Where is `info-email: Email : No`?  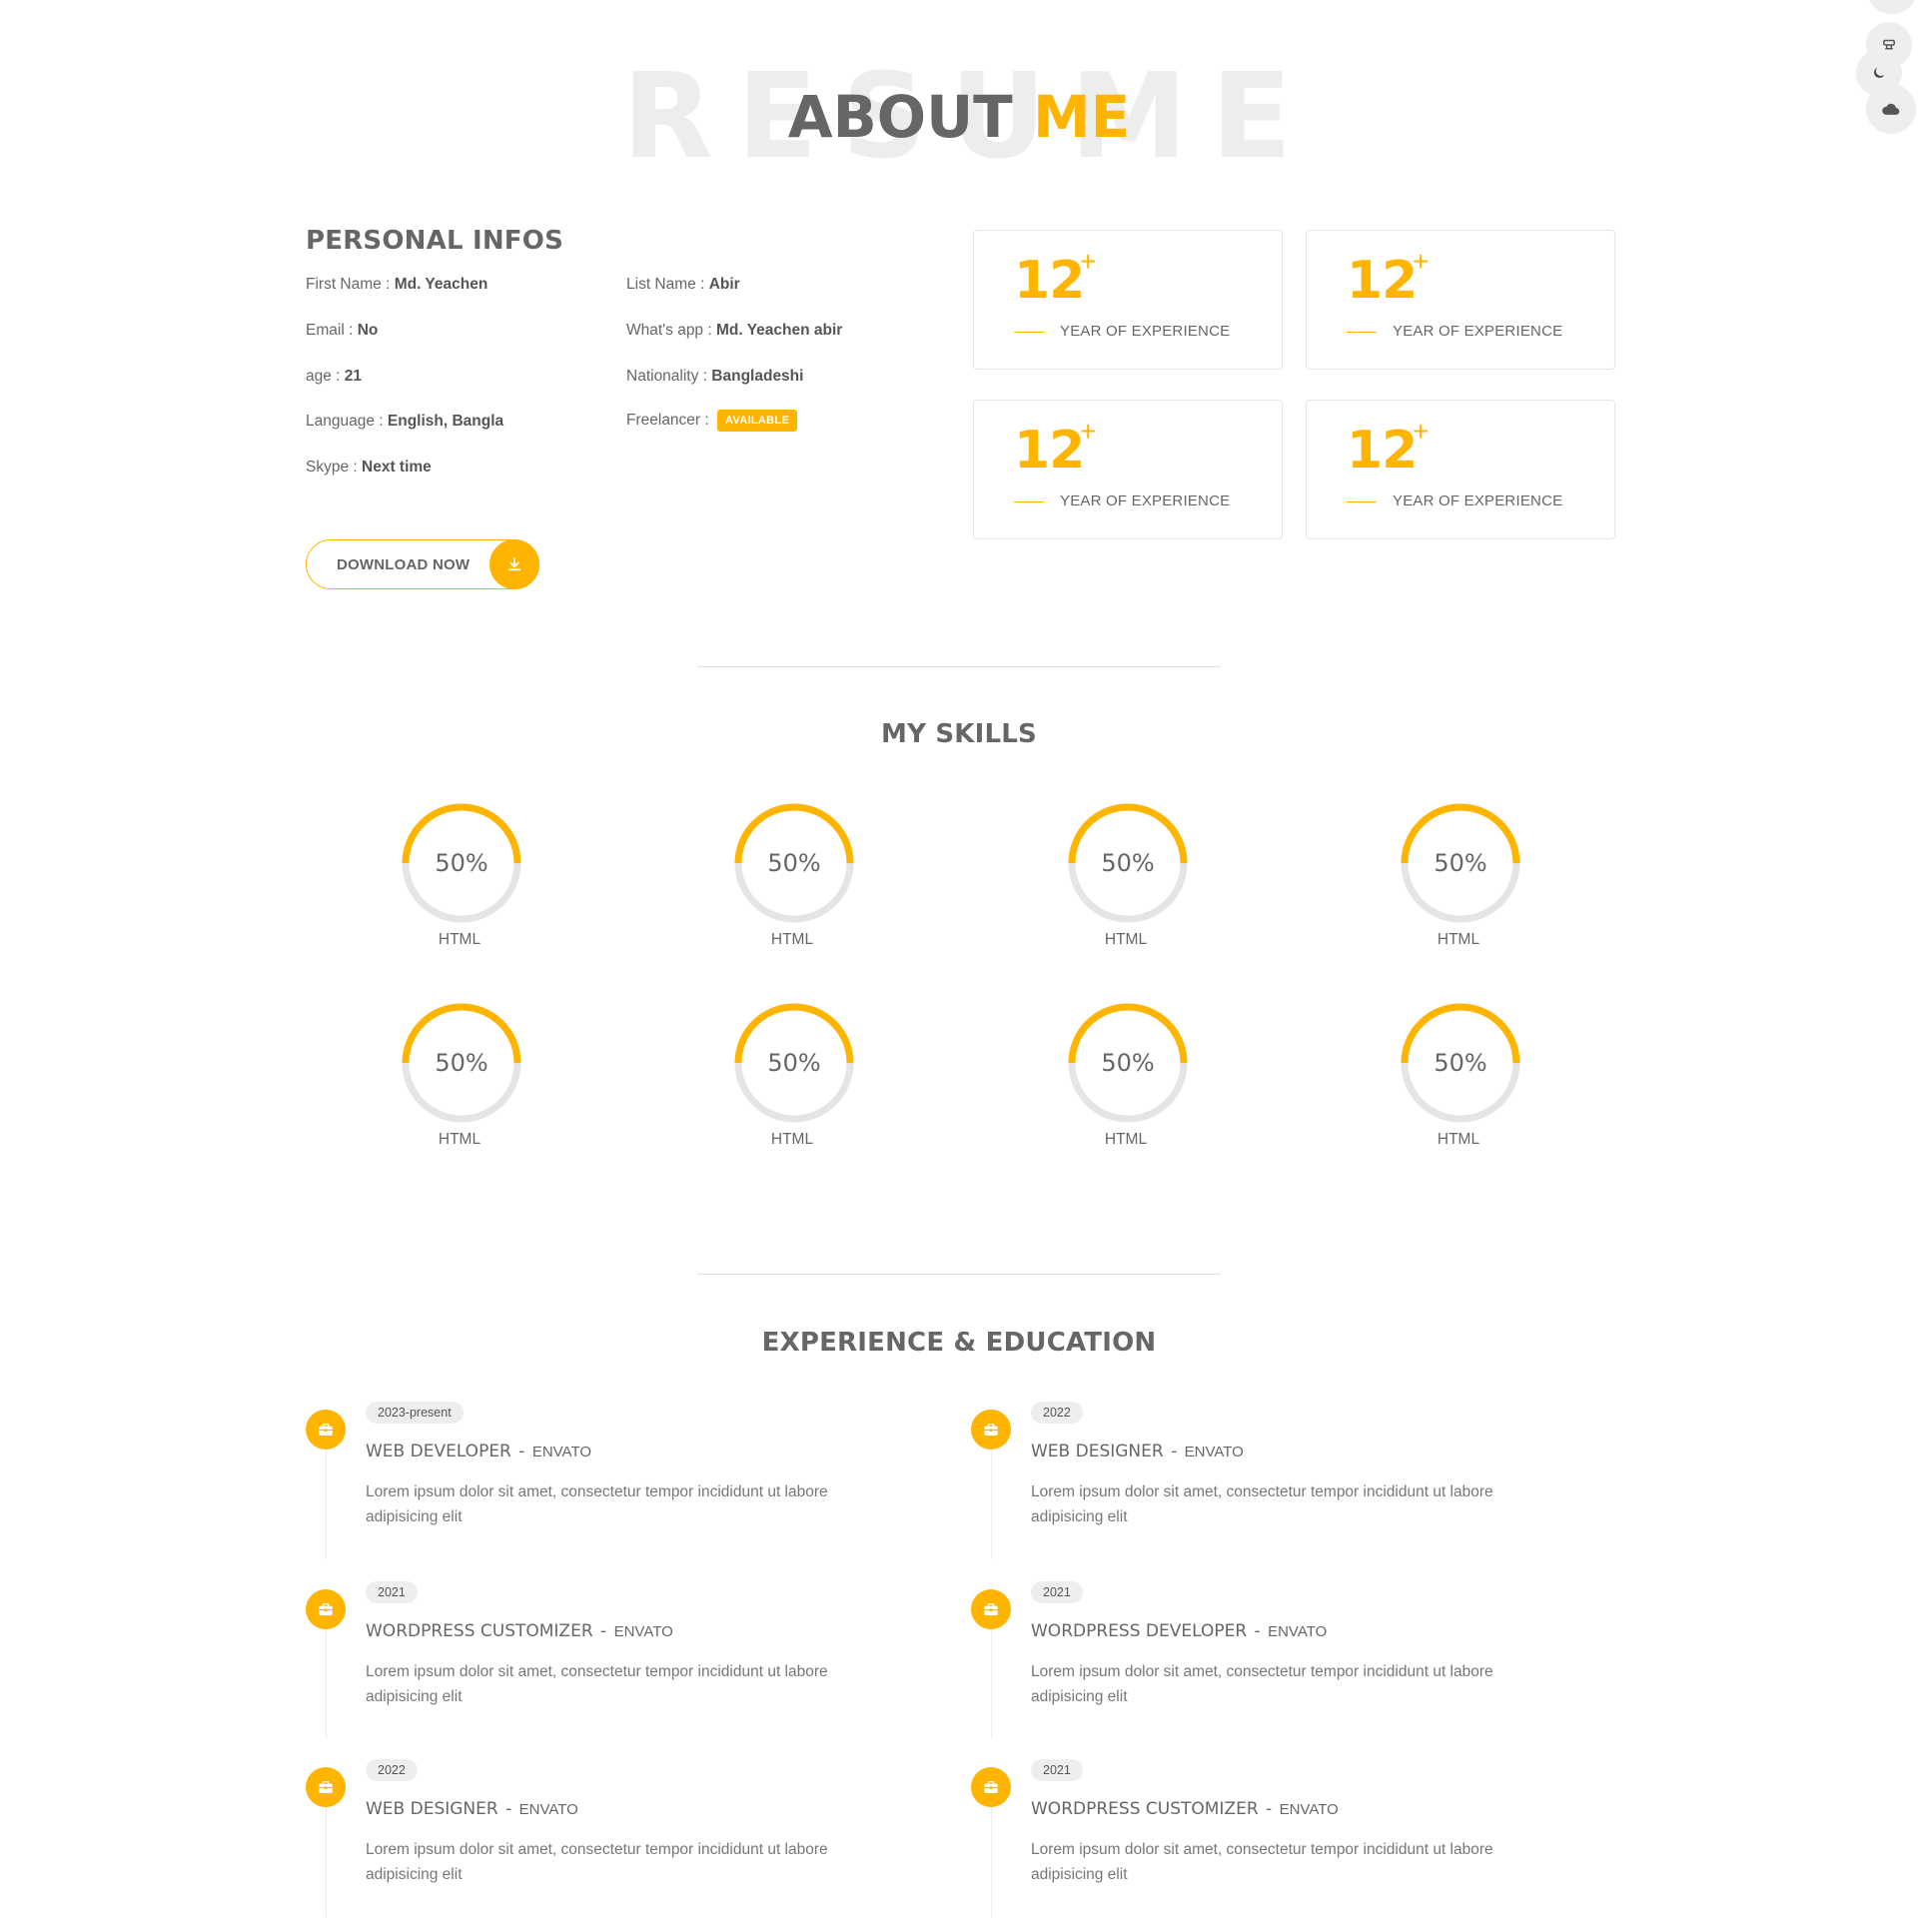
info-email: Email : No is located at coordinates (342, 331).